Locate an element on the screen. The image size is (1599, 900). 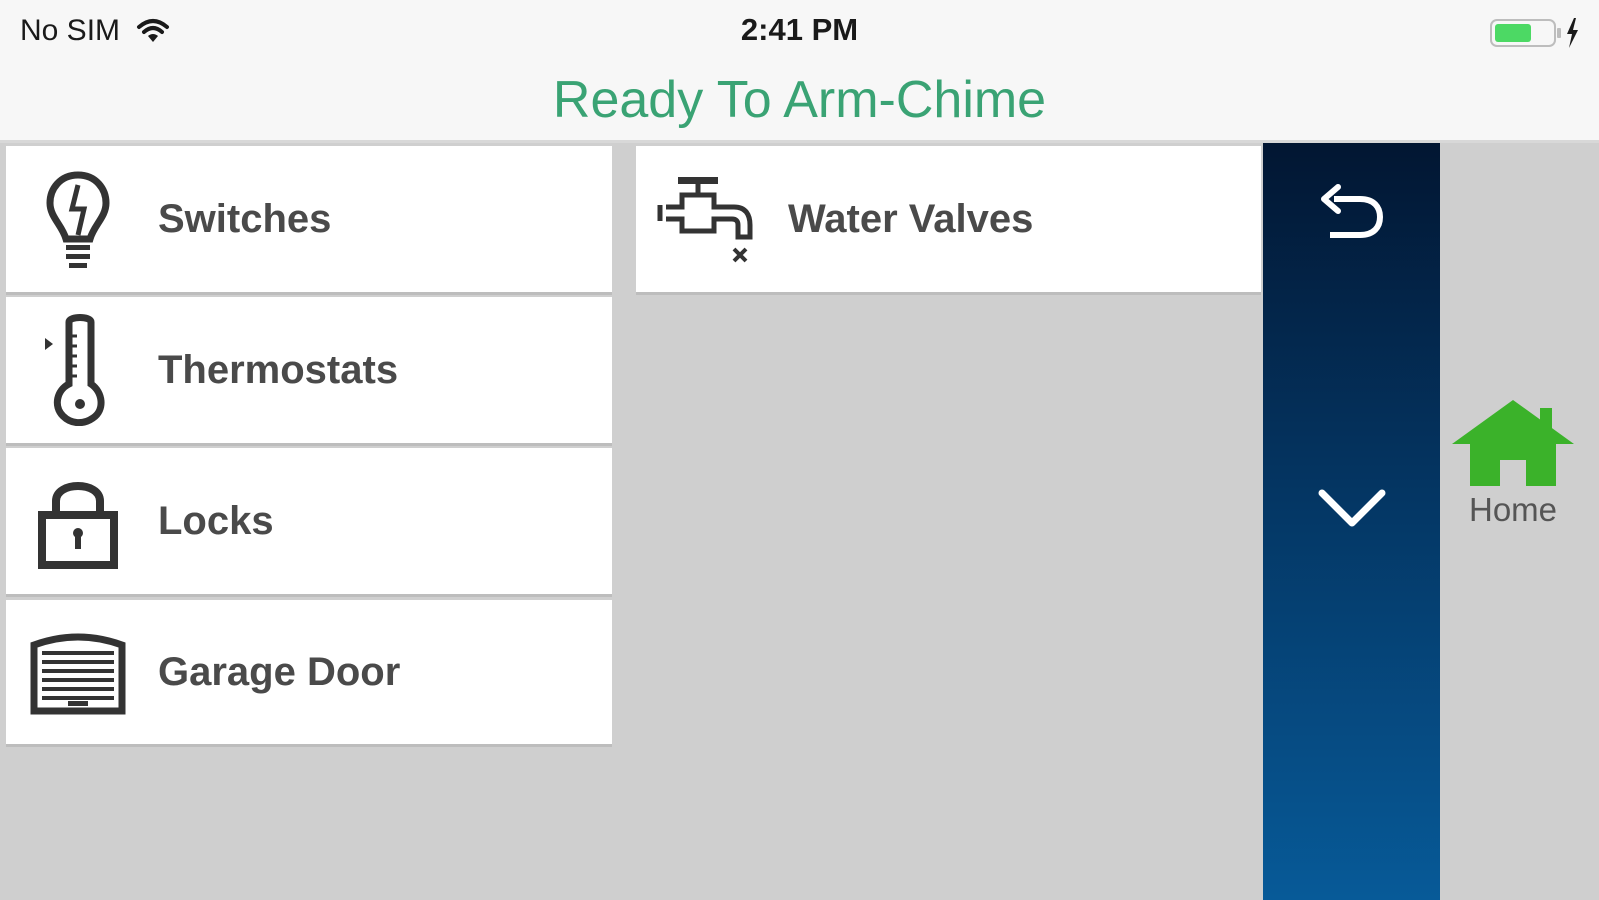
tile-label: Locks is located at coordinates (216, 520).